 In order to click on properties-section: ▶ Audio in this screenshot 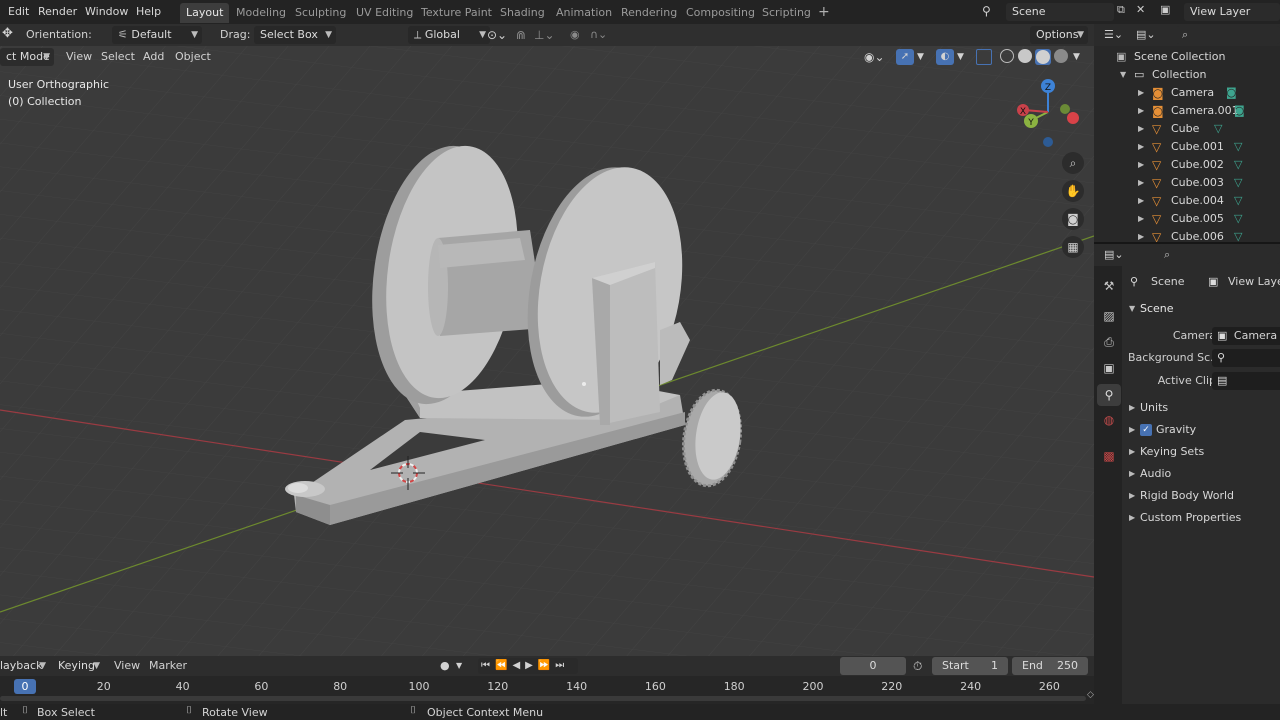, I will do `click(1201, 474)`.